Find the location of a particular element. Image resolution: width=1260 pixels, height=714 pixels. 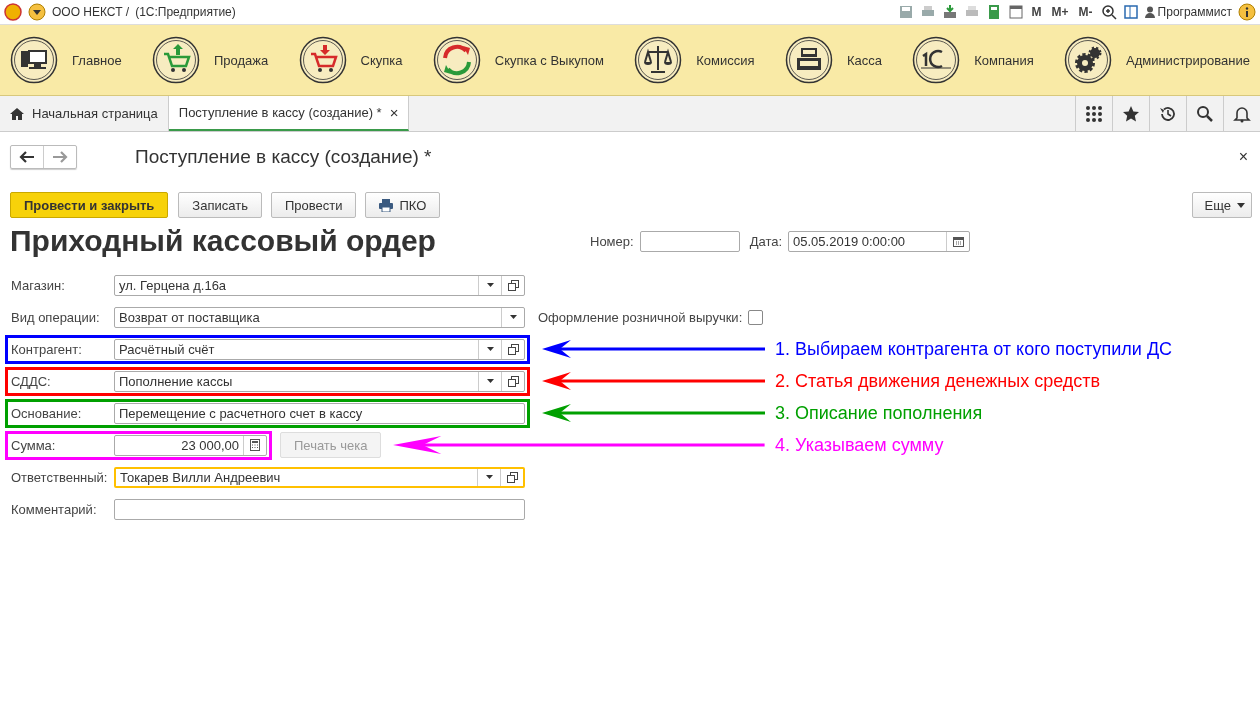

toolbar-button: Провести и закрыть is located at coordinates (89, 205).